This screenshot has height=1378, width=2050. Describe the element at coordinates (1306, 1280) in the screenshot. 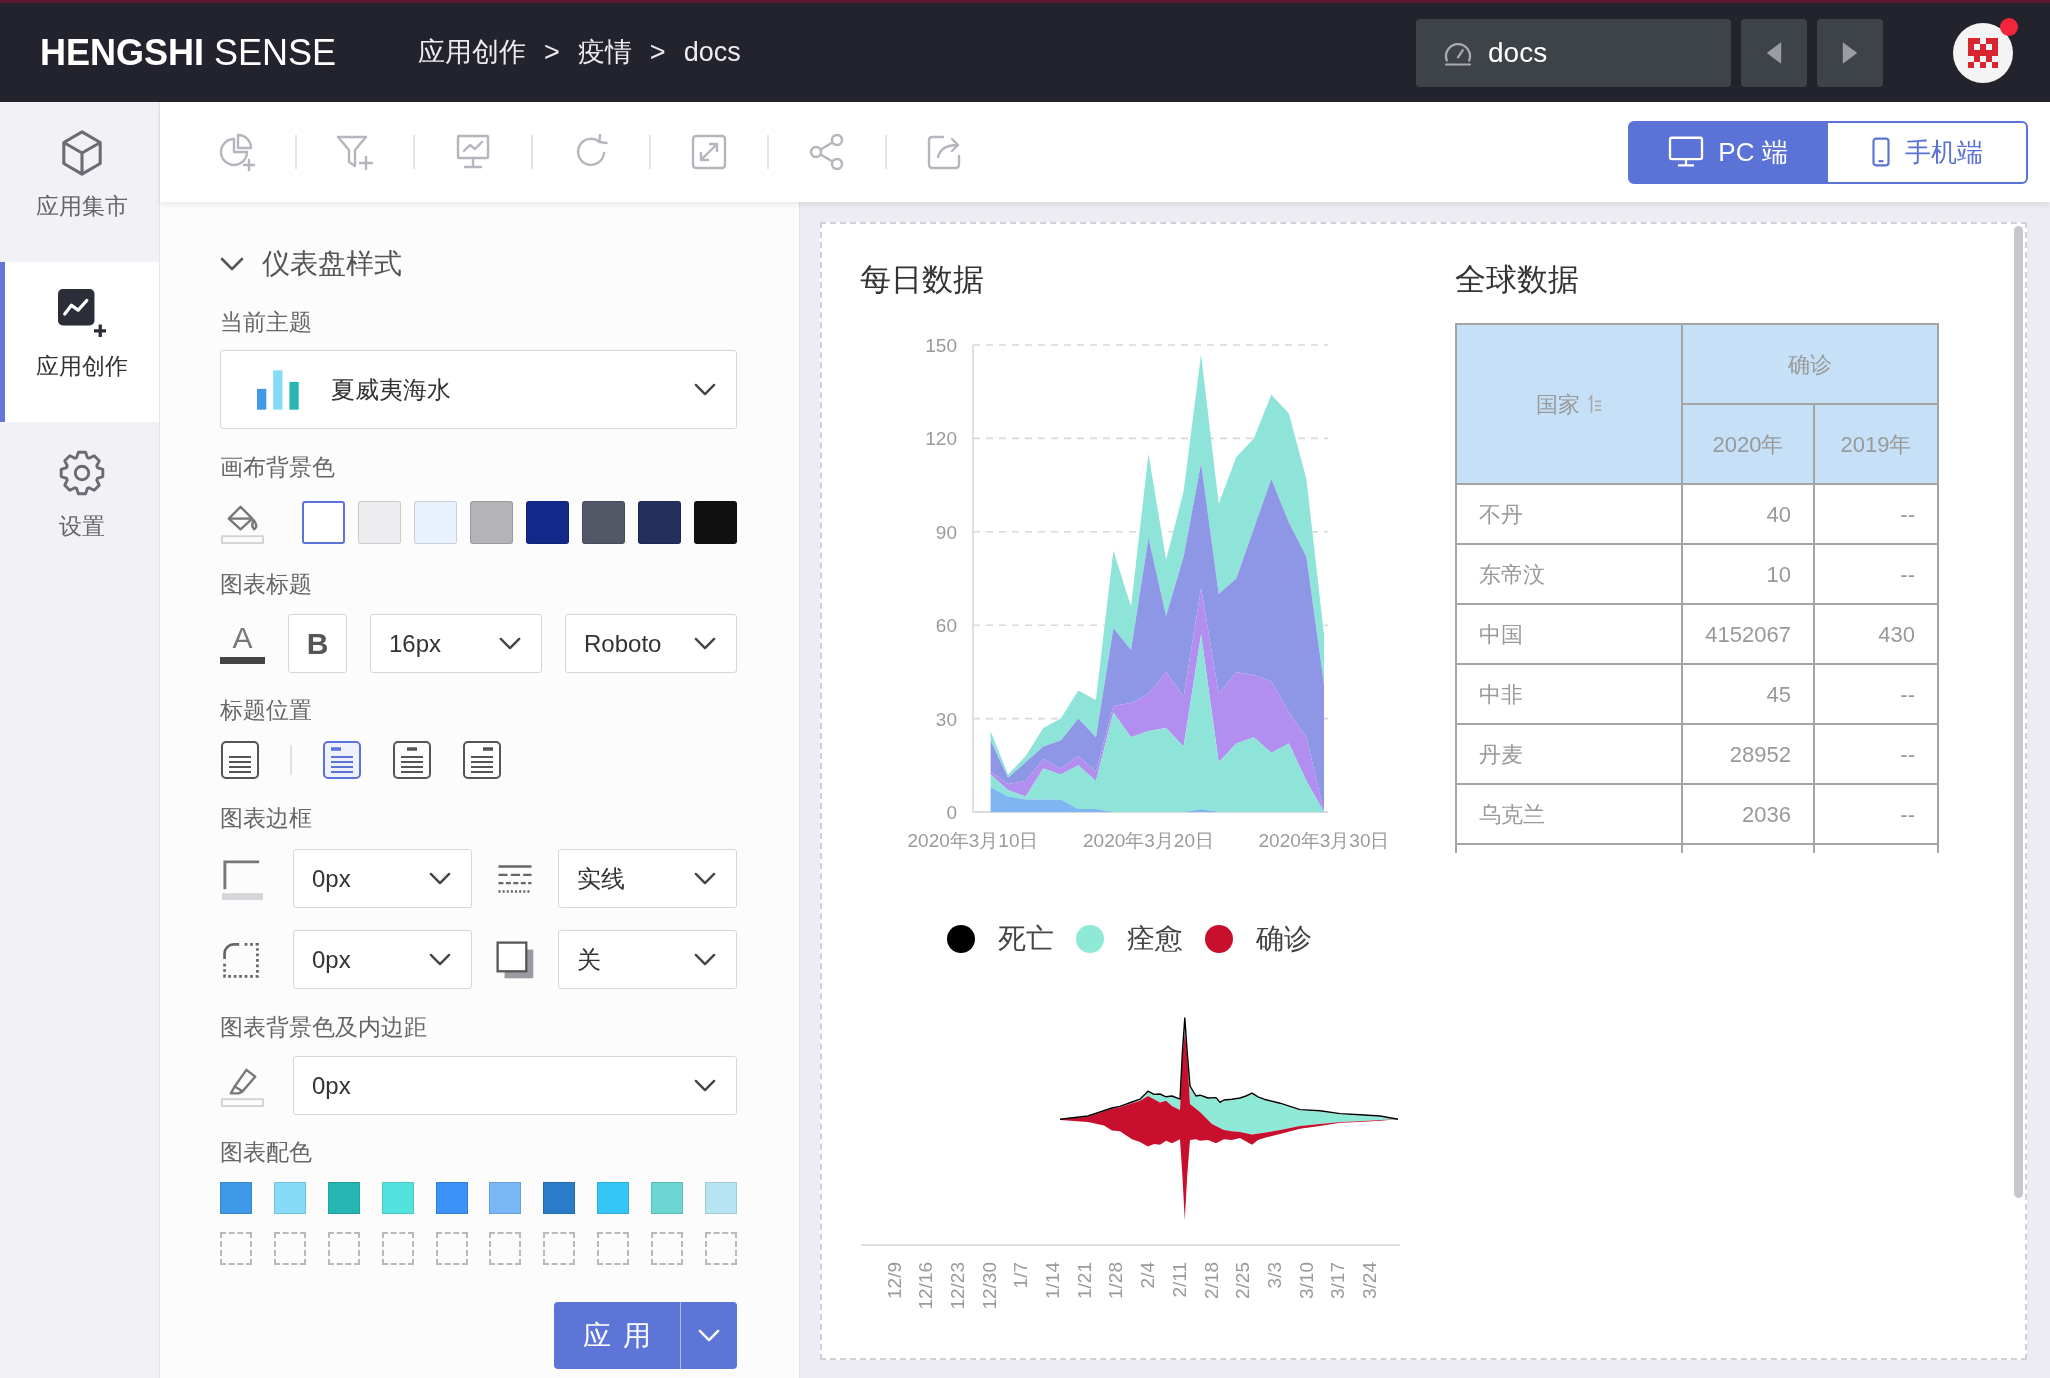

I see `axis-label: 3/10` at that location.